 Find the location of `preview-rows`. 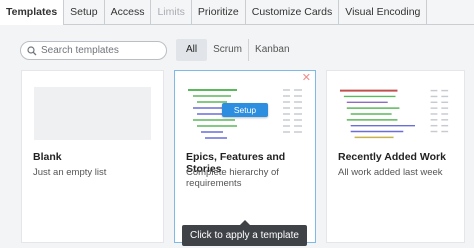

preview-rows is located at coordinates (377, 114).